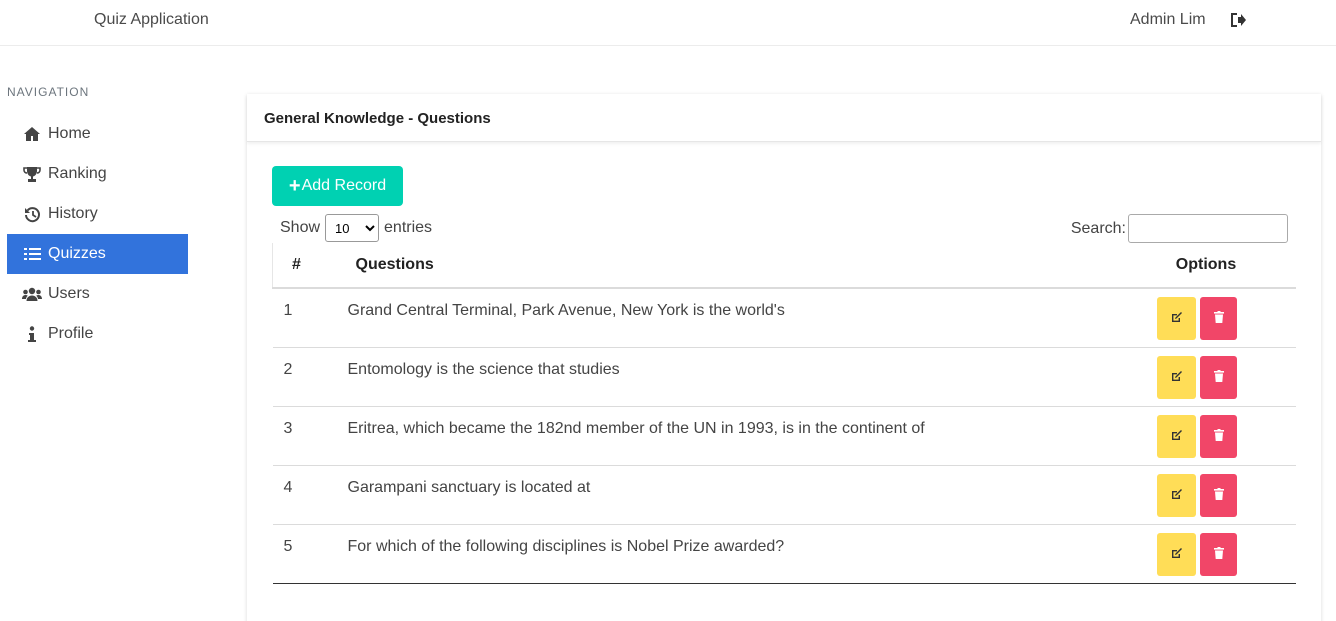 This screenshot has width=1336, height=621. Describe the element at coordinates (32, 294) in the screenshot. I see `users-icon` at that location.